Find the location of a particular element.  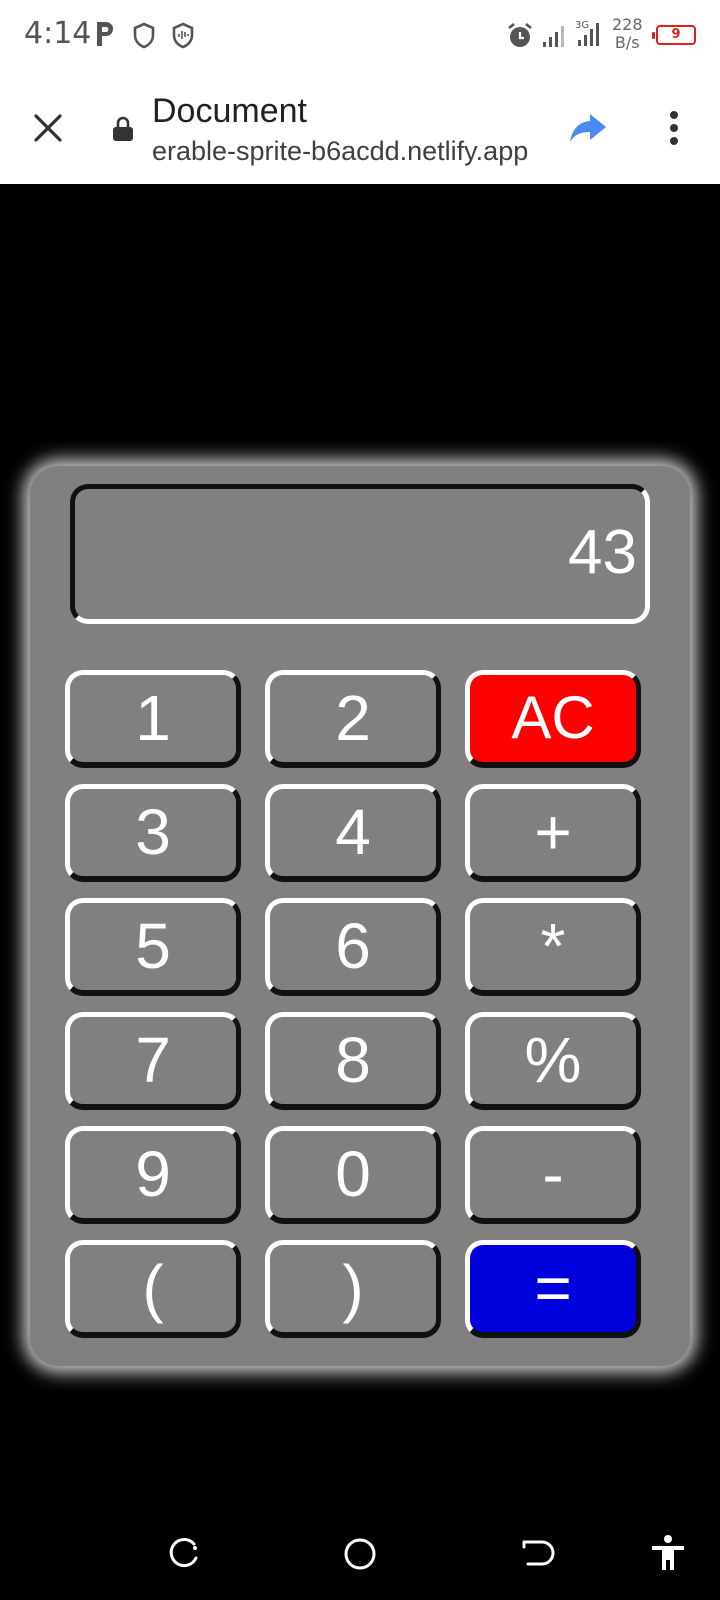

share-icon is located at coordinates (588, 128).